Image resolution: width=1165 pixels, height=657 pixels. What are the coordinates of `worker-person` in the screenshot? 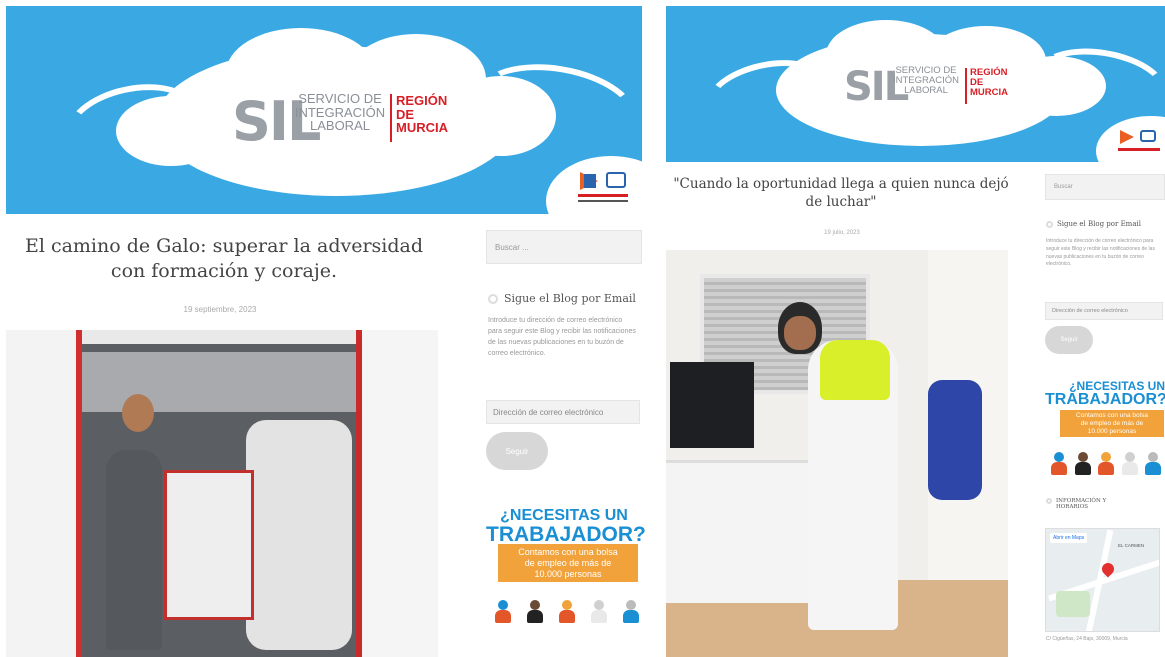 It's located at (134, 550).